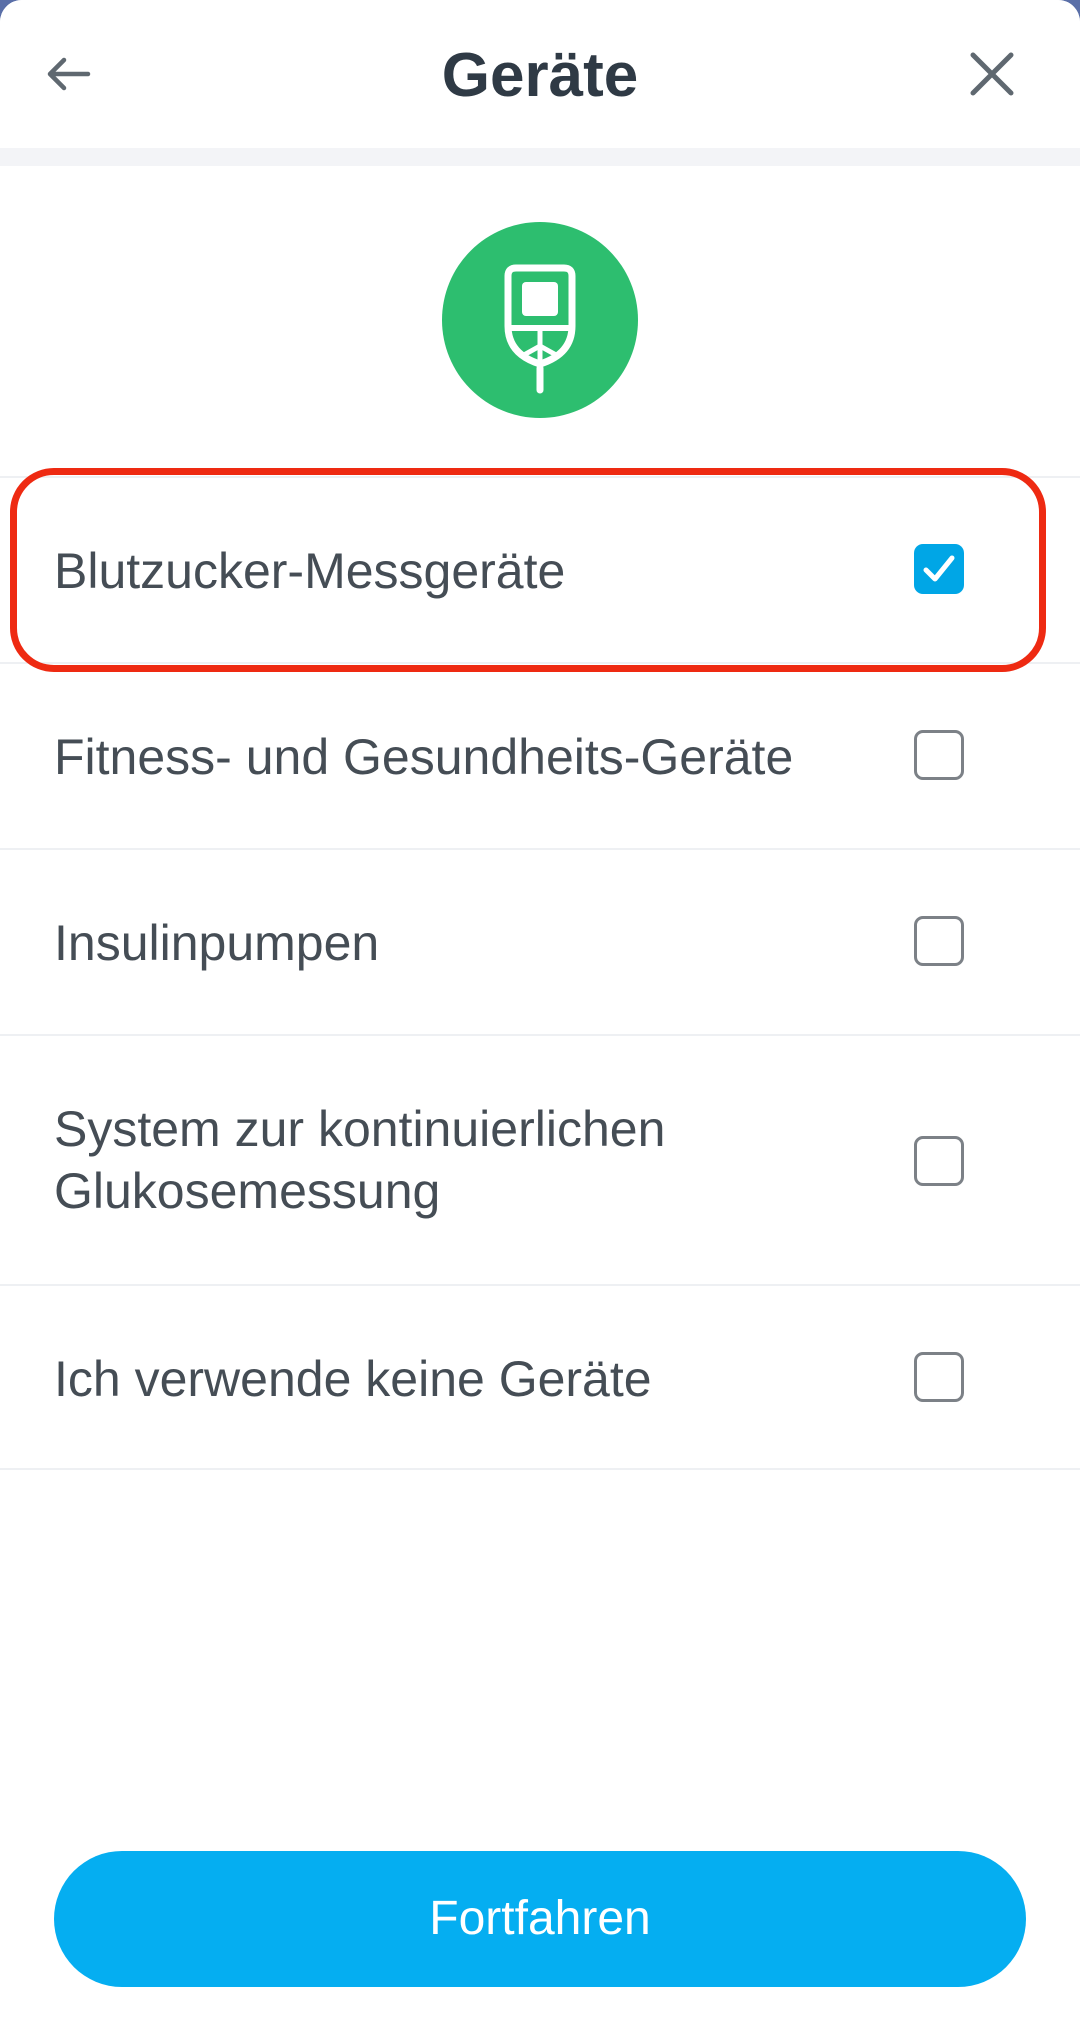  What do you see at coordinates (540, 941) in the screenshot?
I see `option-row-insulinpumpen: Insulinpumpen` at bounding box center [540, 941].